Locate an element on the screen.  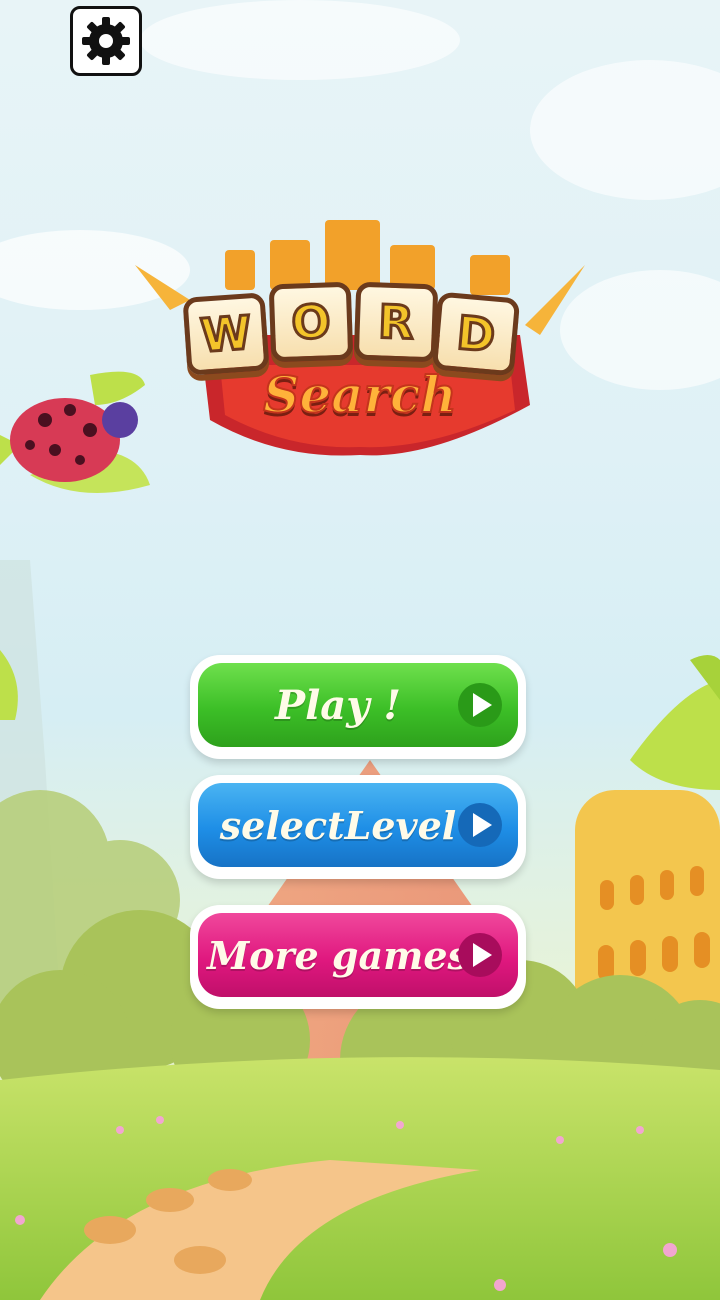
logo-tile-d: D is located at coordinates (476, 334).